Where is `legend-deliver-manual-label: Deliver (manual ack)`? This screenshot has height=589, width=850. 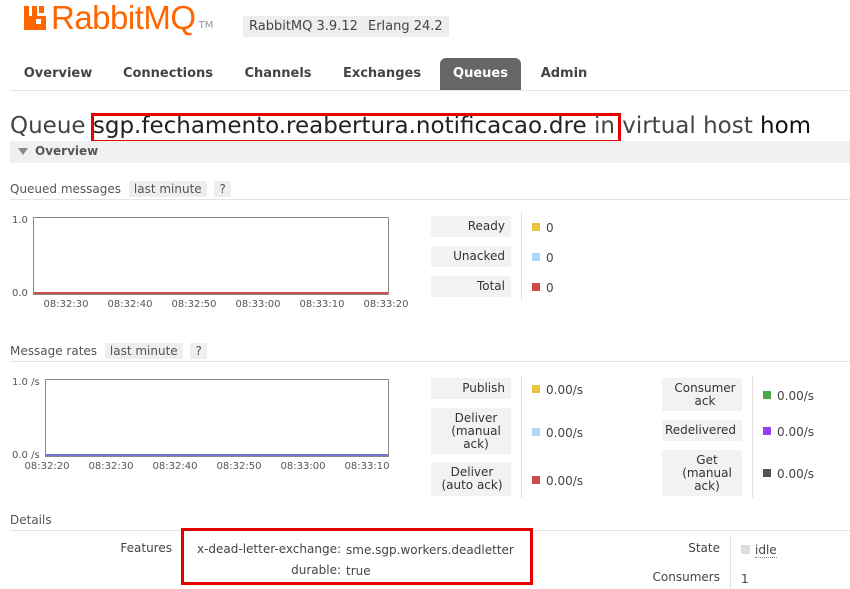 legend-deliver-manual-label: Deliver (manual ack) is located at coordinates (476, 431).